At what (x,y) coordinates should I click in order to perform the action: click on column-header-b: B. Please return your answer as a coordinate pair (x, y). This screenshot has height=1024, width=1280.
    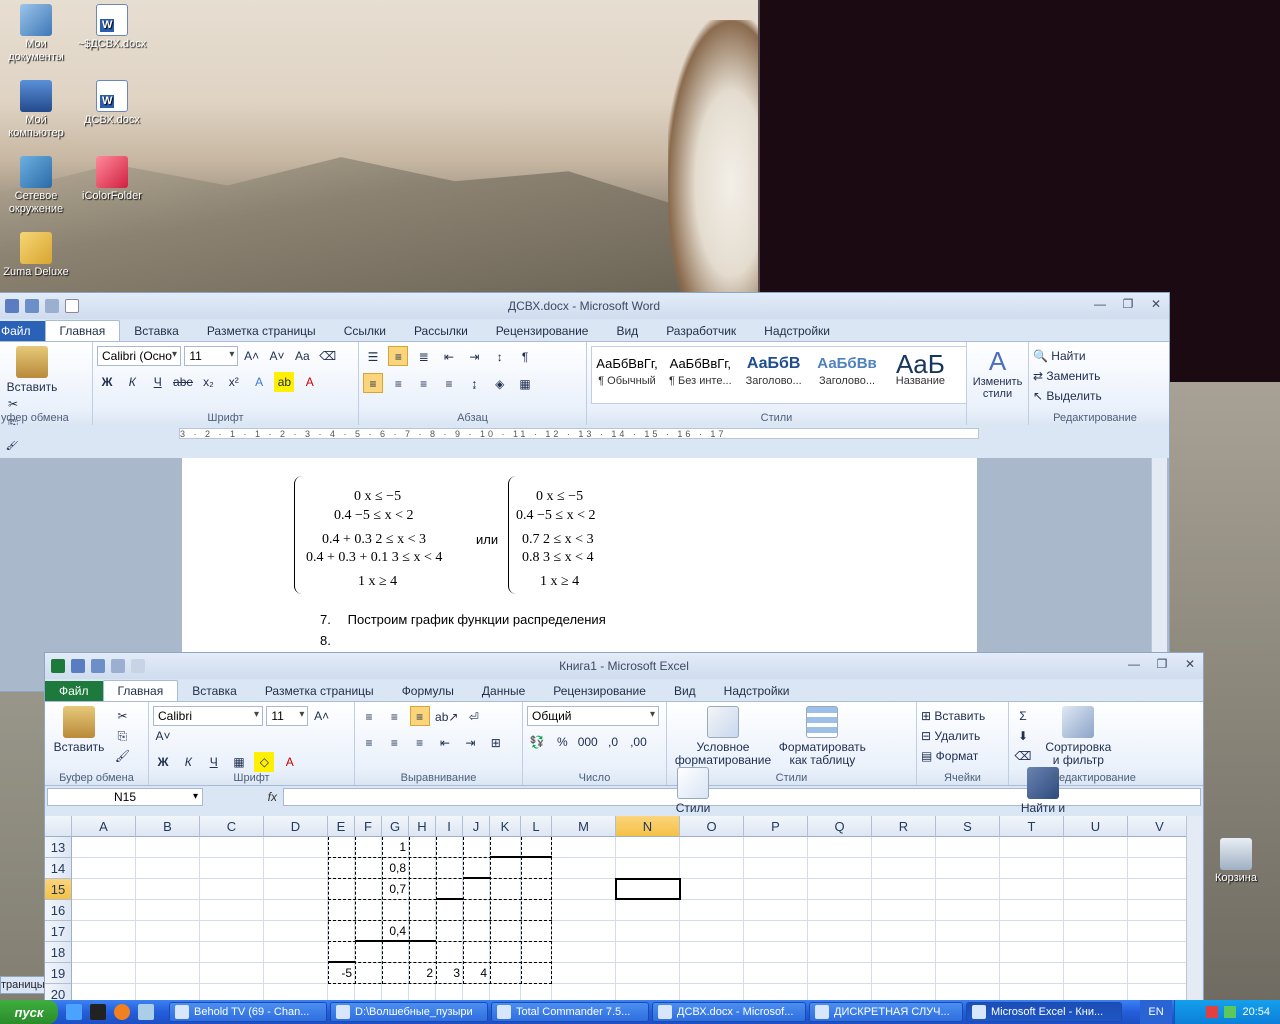
    Looking at the image, I should click on (168, 826).